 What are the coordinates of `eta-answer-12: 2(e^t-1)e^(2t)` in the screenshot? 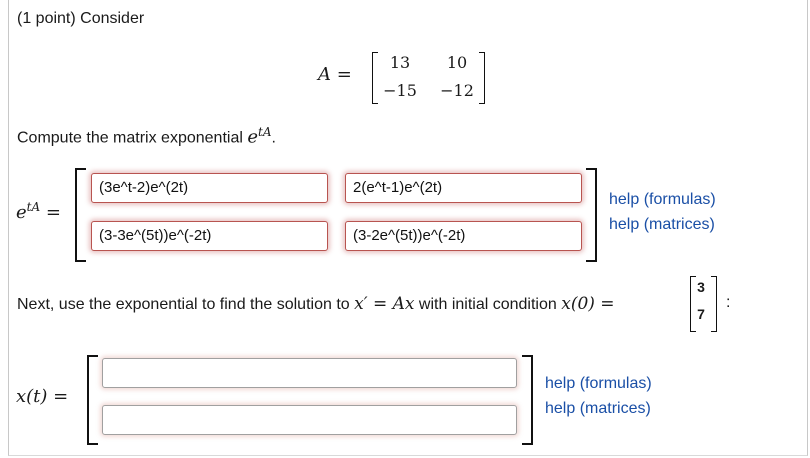 It's located at (463, 188).